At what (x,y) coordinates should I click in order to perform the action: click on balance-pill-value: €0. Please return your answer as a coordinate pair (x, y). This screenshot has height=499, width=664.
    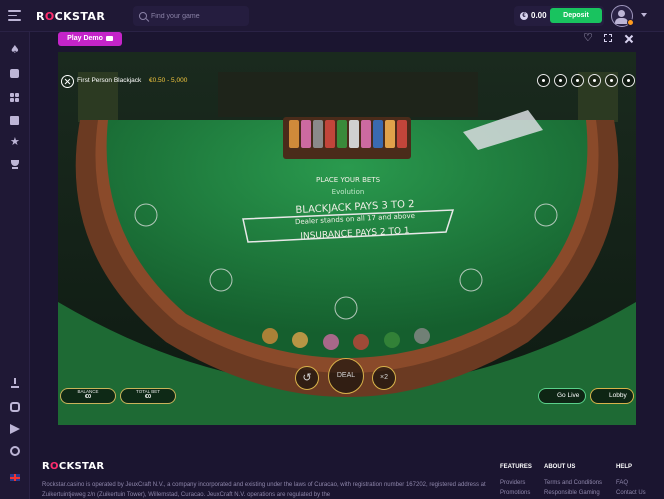
    Looking at the image, I should click on (88, 397).